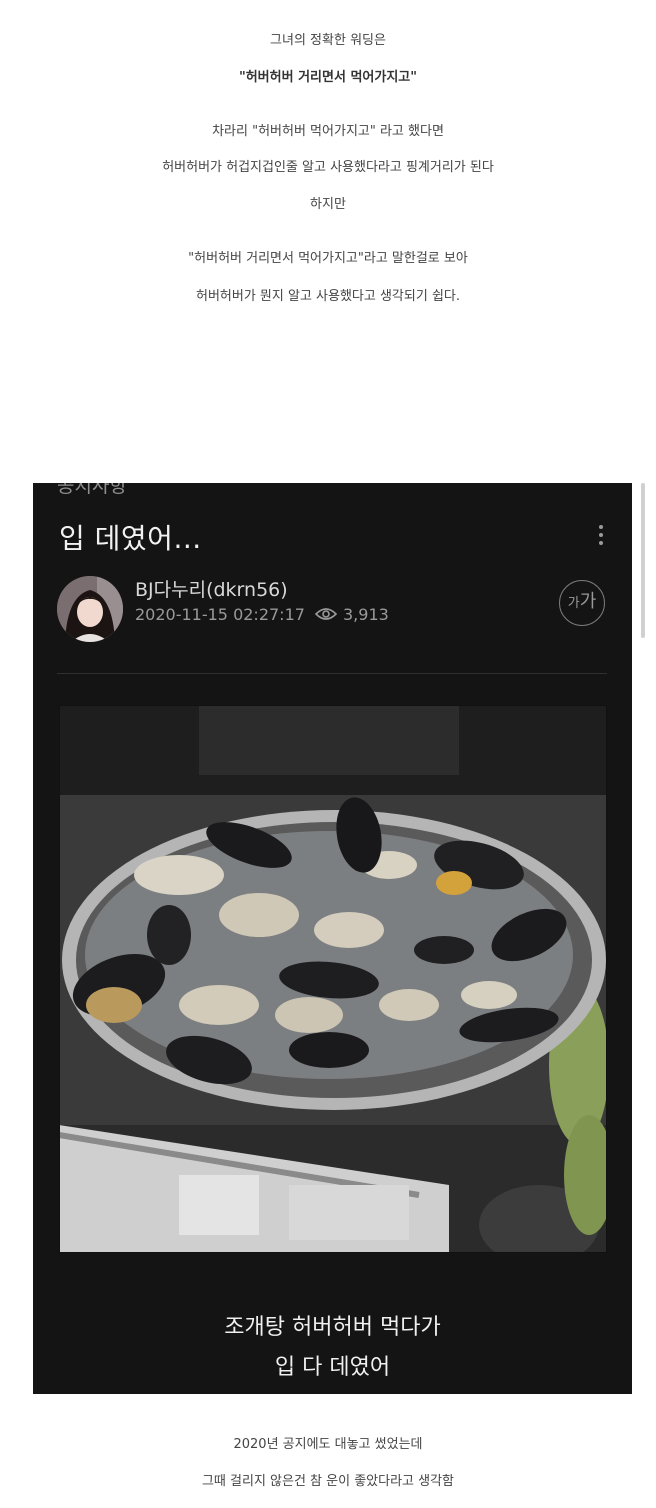  I want to click on author-name: BJ다누리(dkrn56), so click(211, 588).